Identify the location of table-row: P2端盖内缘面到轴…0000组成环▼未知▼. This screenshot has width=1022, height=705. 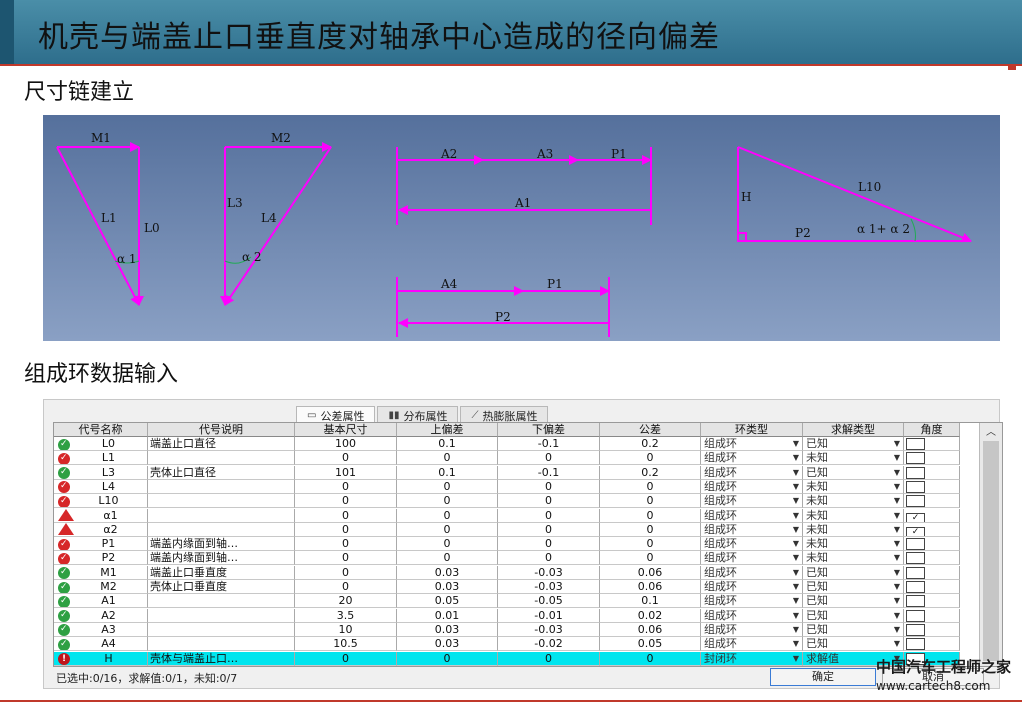
(507, 558).